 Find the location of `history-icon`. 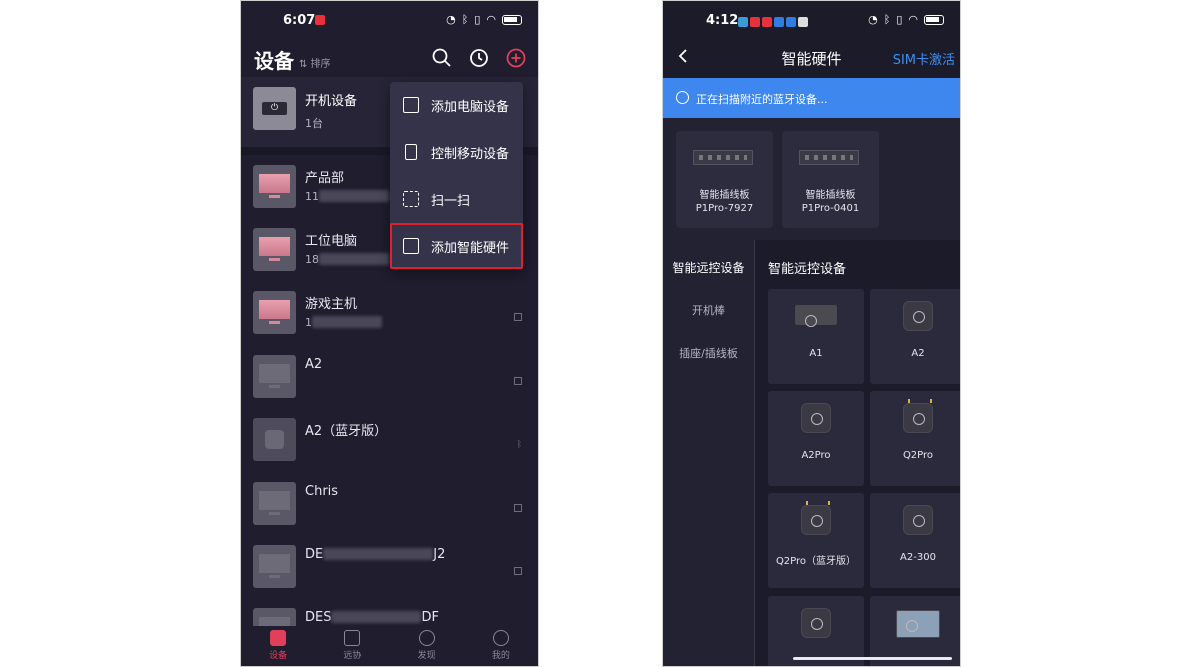

history-icon is located at coordinates (479, 58).